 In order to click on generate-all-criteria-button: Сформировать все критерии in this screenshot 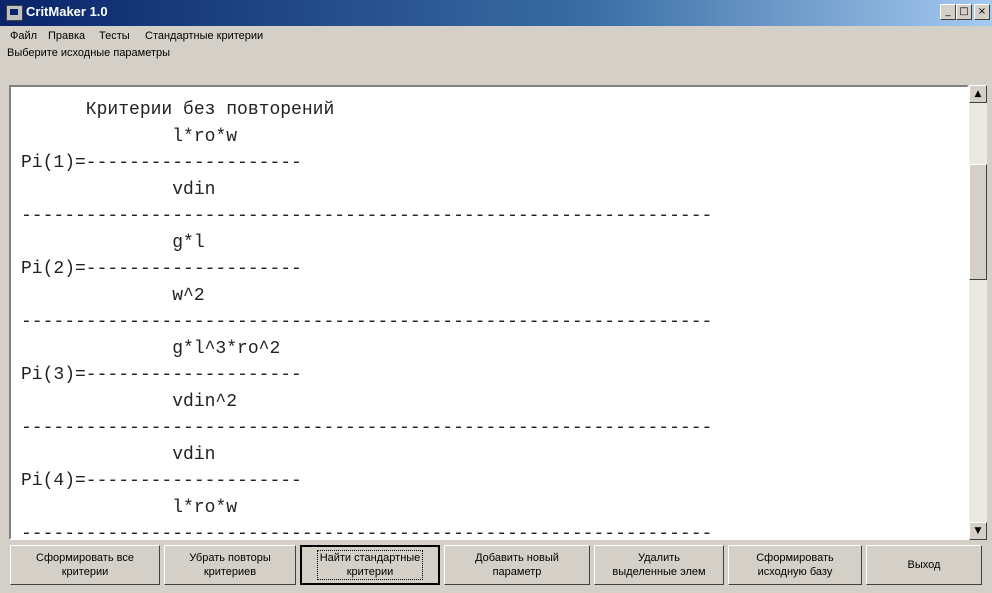, I will do `click(85, 565)`.